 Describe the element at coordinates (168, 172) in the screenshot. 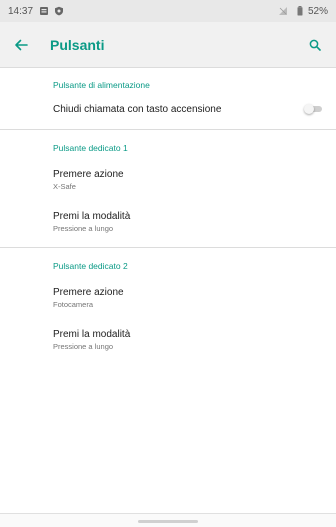

I see `dedicated-1-press-action: Premere azione X-Safe` at that location.